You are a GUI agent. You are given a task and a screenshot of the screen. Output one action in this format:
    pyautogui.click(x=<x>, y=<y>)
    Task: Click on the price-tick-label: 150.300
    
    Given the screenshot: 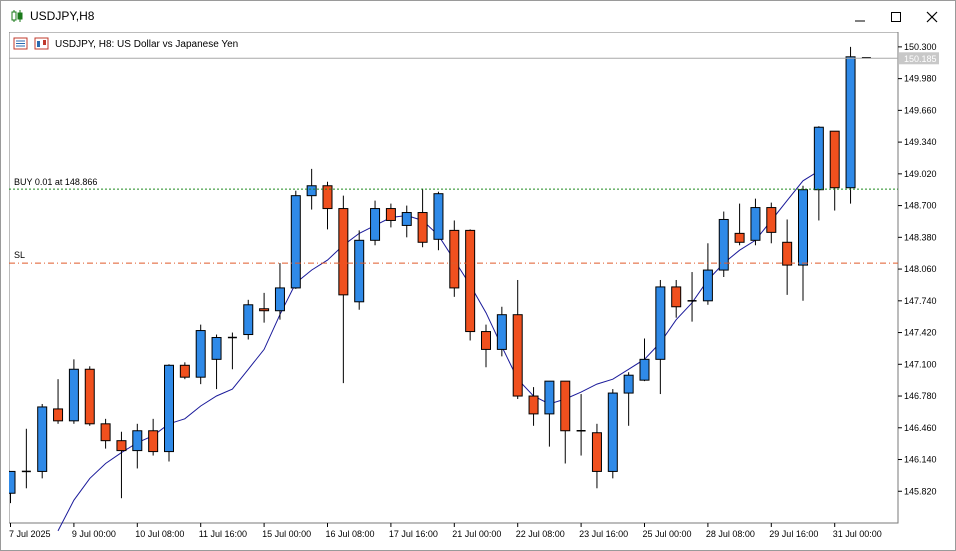 What is the action you would take?
    pyautogui.click(x=920, y=47)
    